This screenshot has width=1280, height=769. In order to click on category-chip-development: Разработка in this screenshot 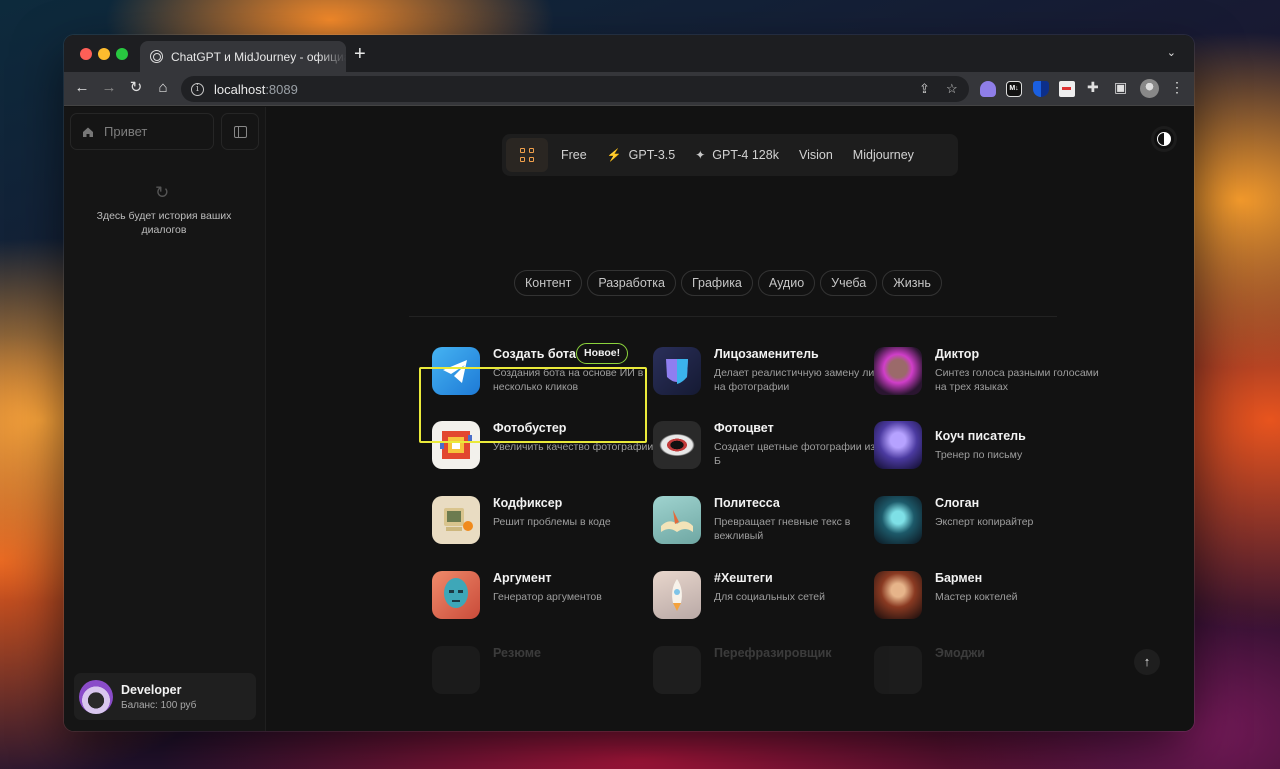, I will do `click(631, 283)`.